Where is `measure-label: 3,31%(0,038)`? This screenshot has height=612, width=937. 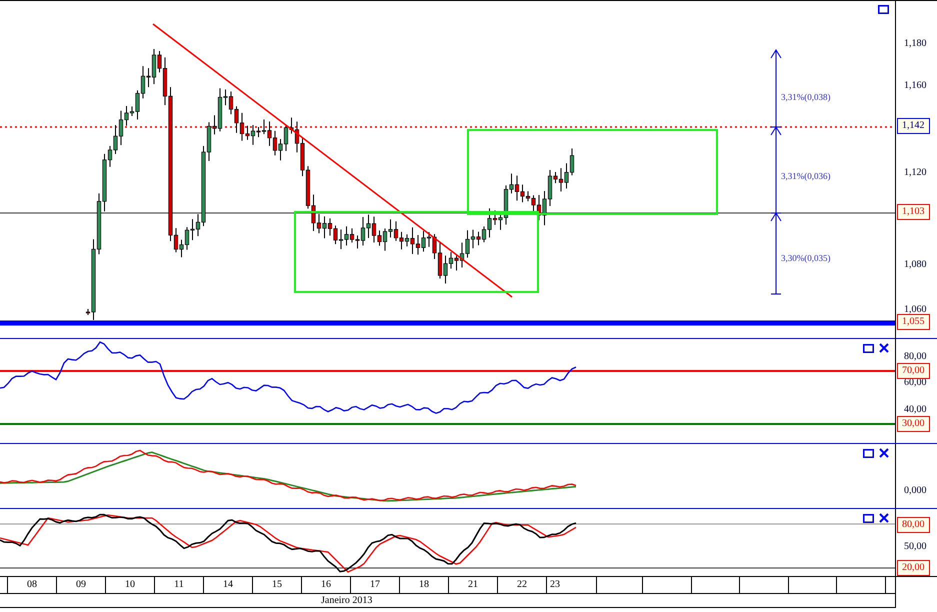 measure-label: 3,31%(0,038) is located at coordinates (805, 97).